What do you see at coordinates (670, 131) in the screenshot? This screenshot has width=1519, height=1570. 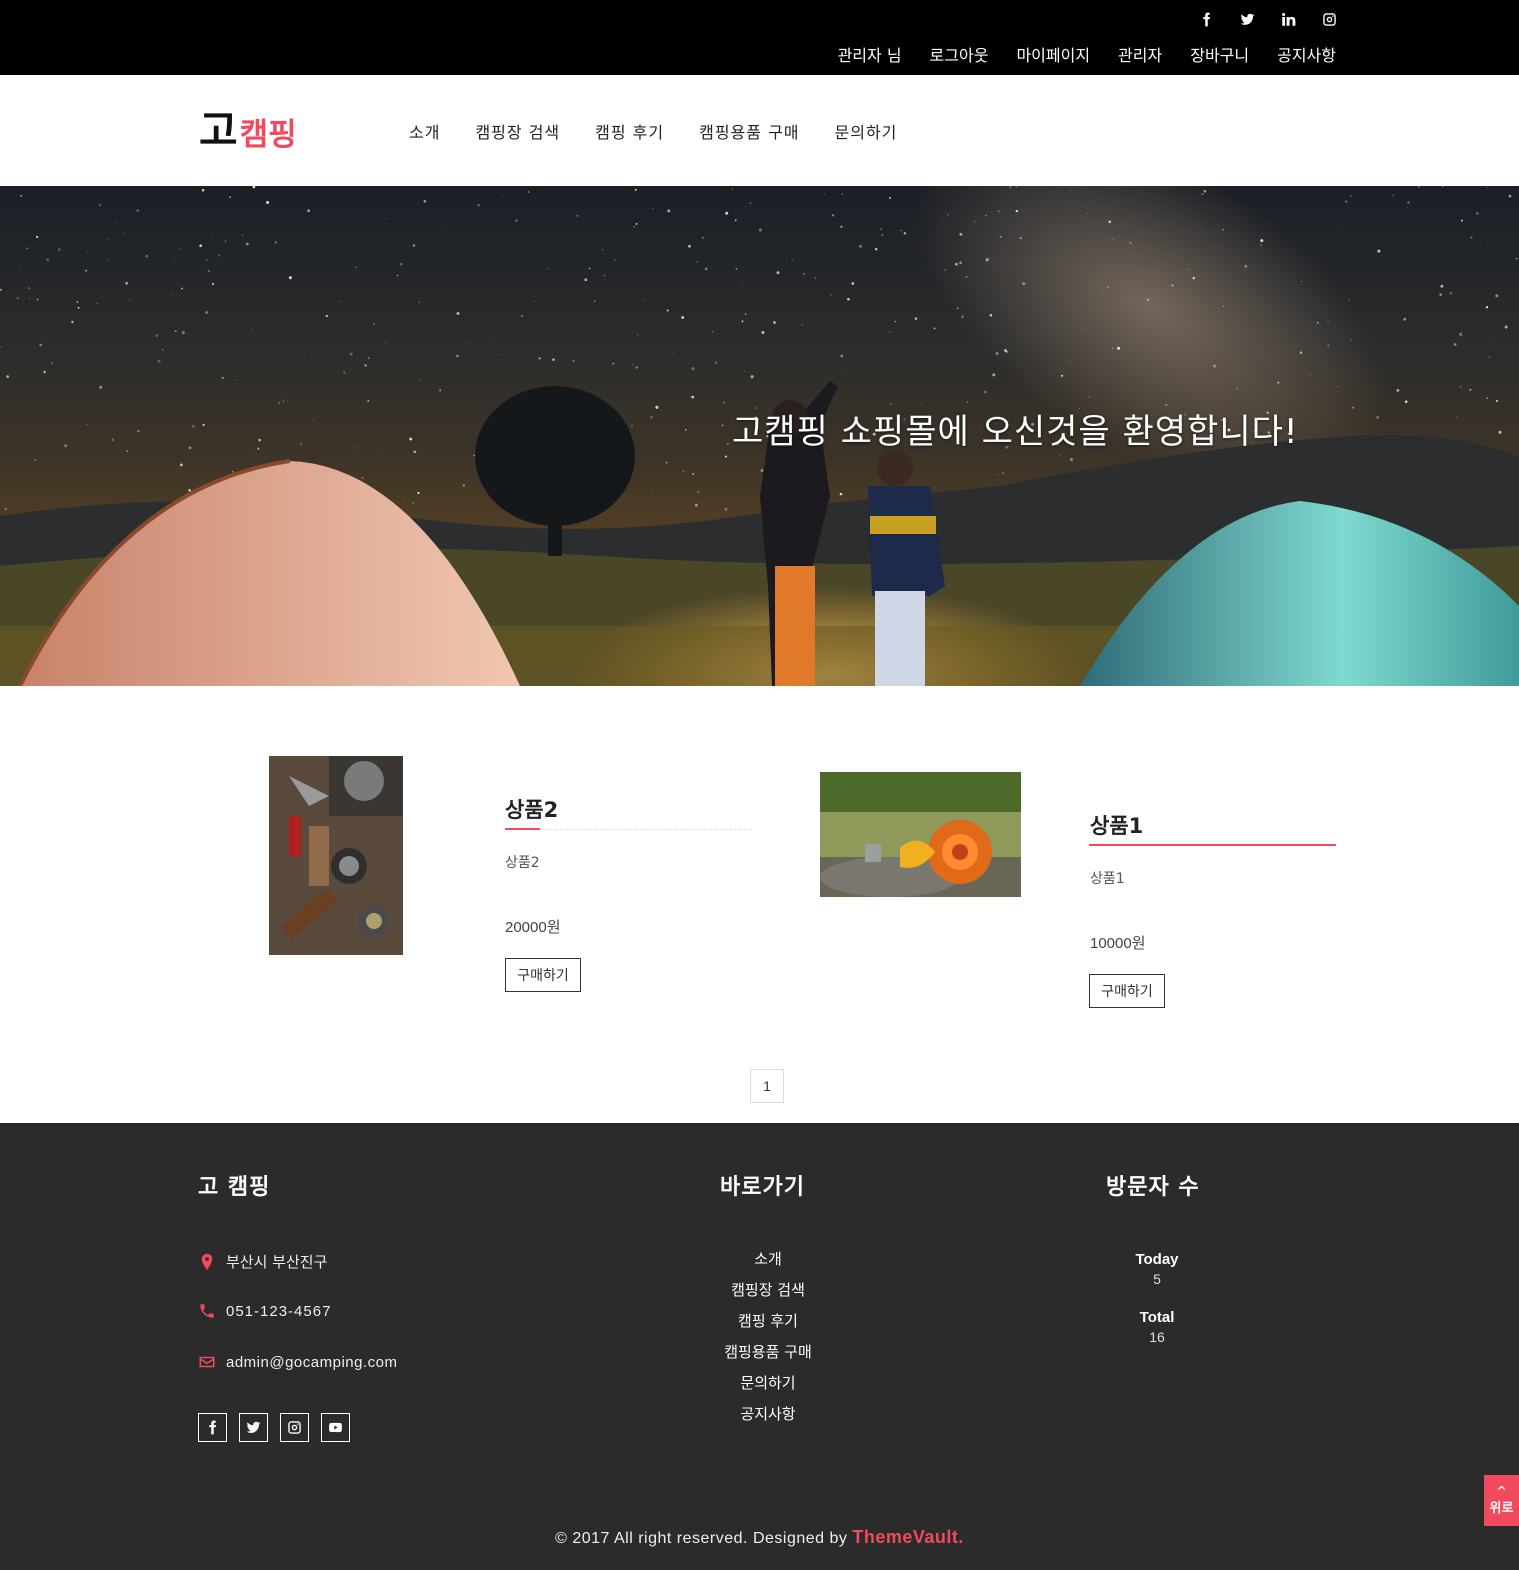 I see `main-nav: 소개 캠핑장 검색 캠핑 후기 캠핑용품 구매 문의하기` at bounding box center [670, 131].